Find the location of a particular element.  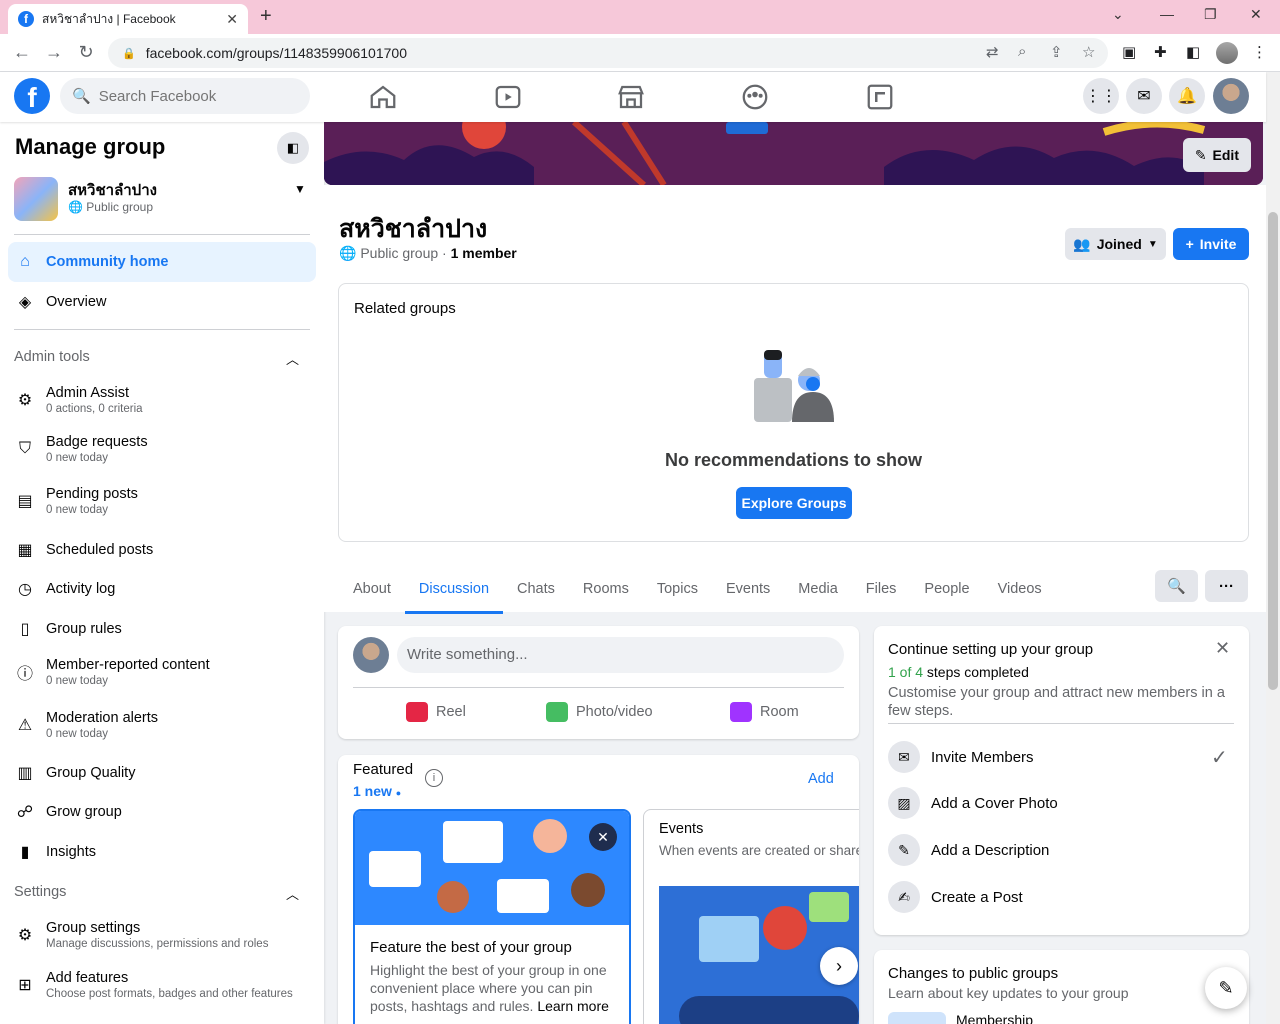

sidebar-item-badge-requests: ⛉ Badge requests 0 new today is located at coordinates (162, 449).